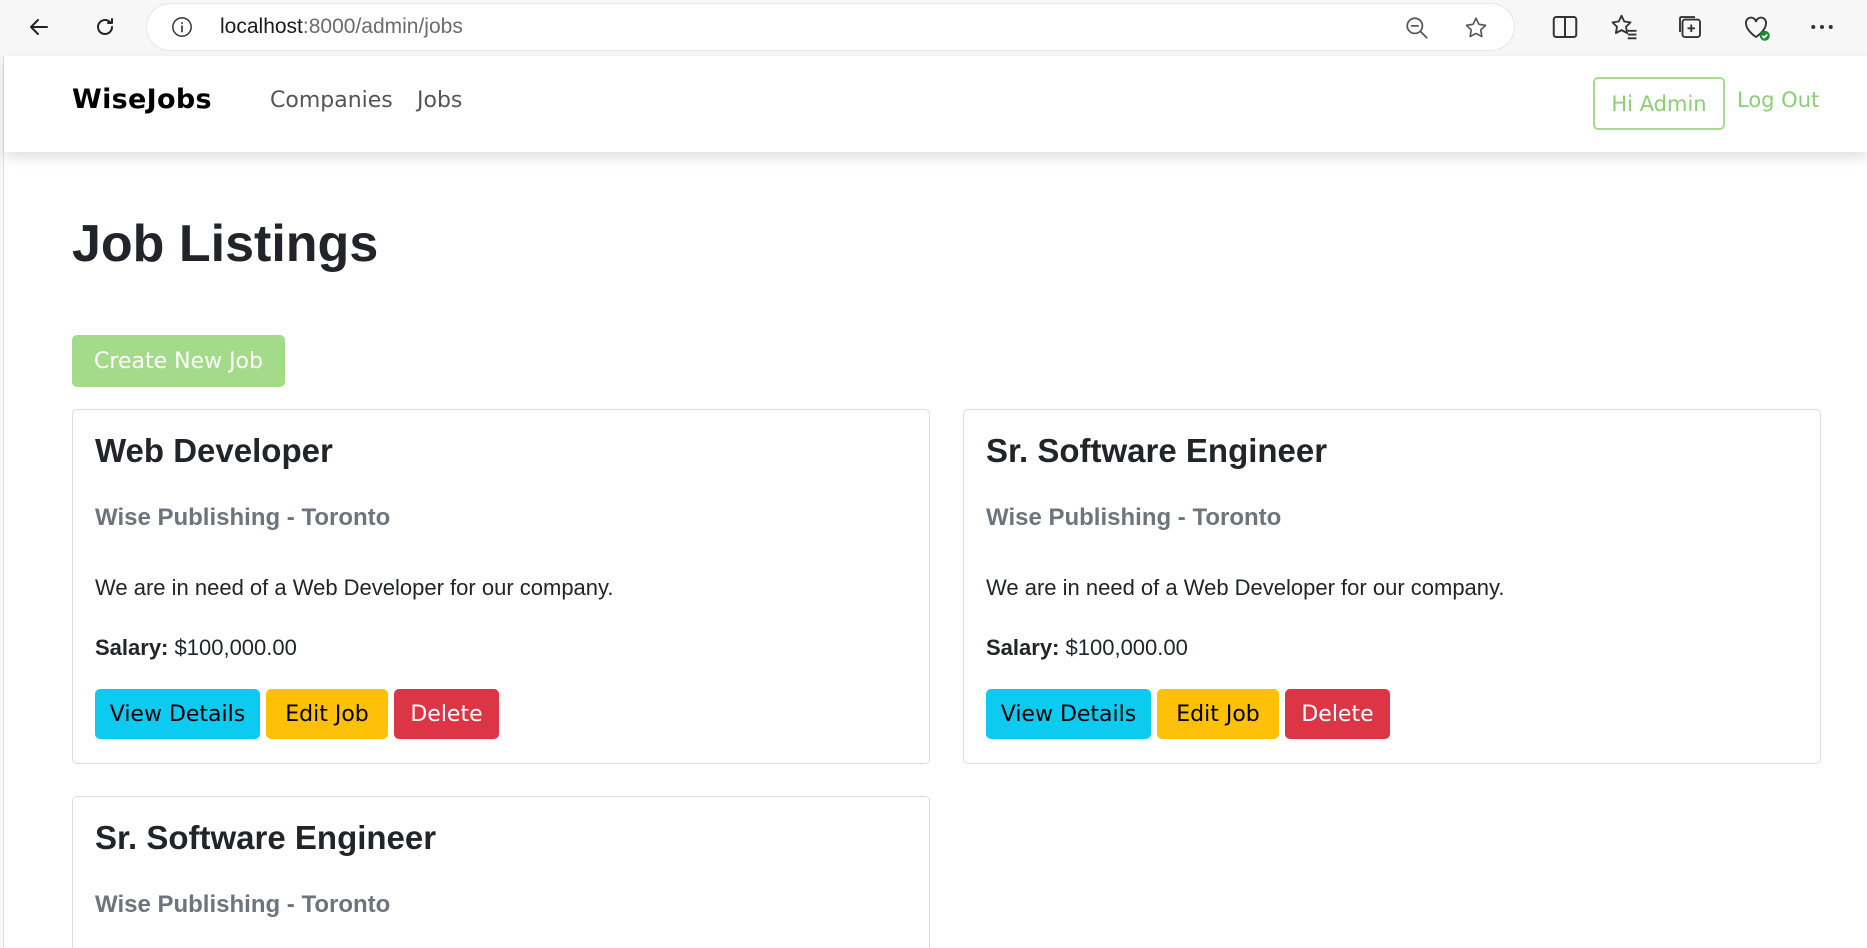 This screenshot has width=1867, height=948. What do you see at coordinates (214, 450) in the screenshot?
I see `job-title: Web Developer` at bounding box center [214, 450].